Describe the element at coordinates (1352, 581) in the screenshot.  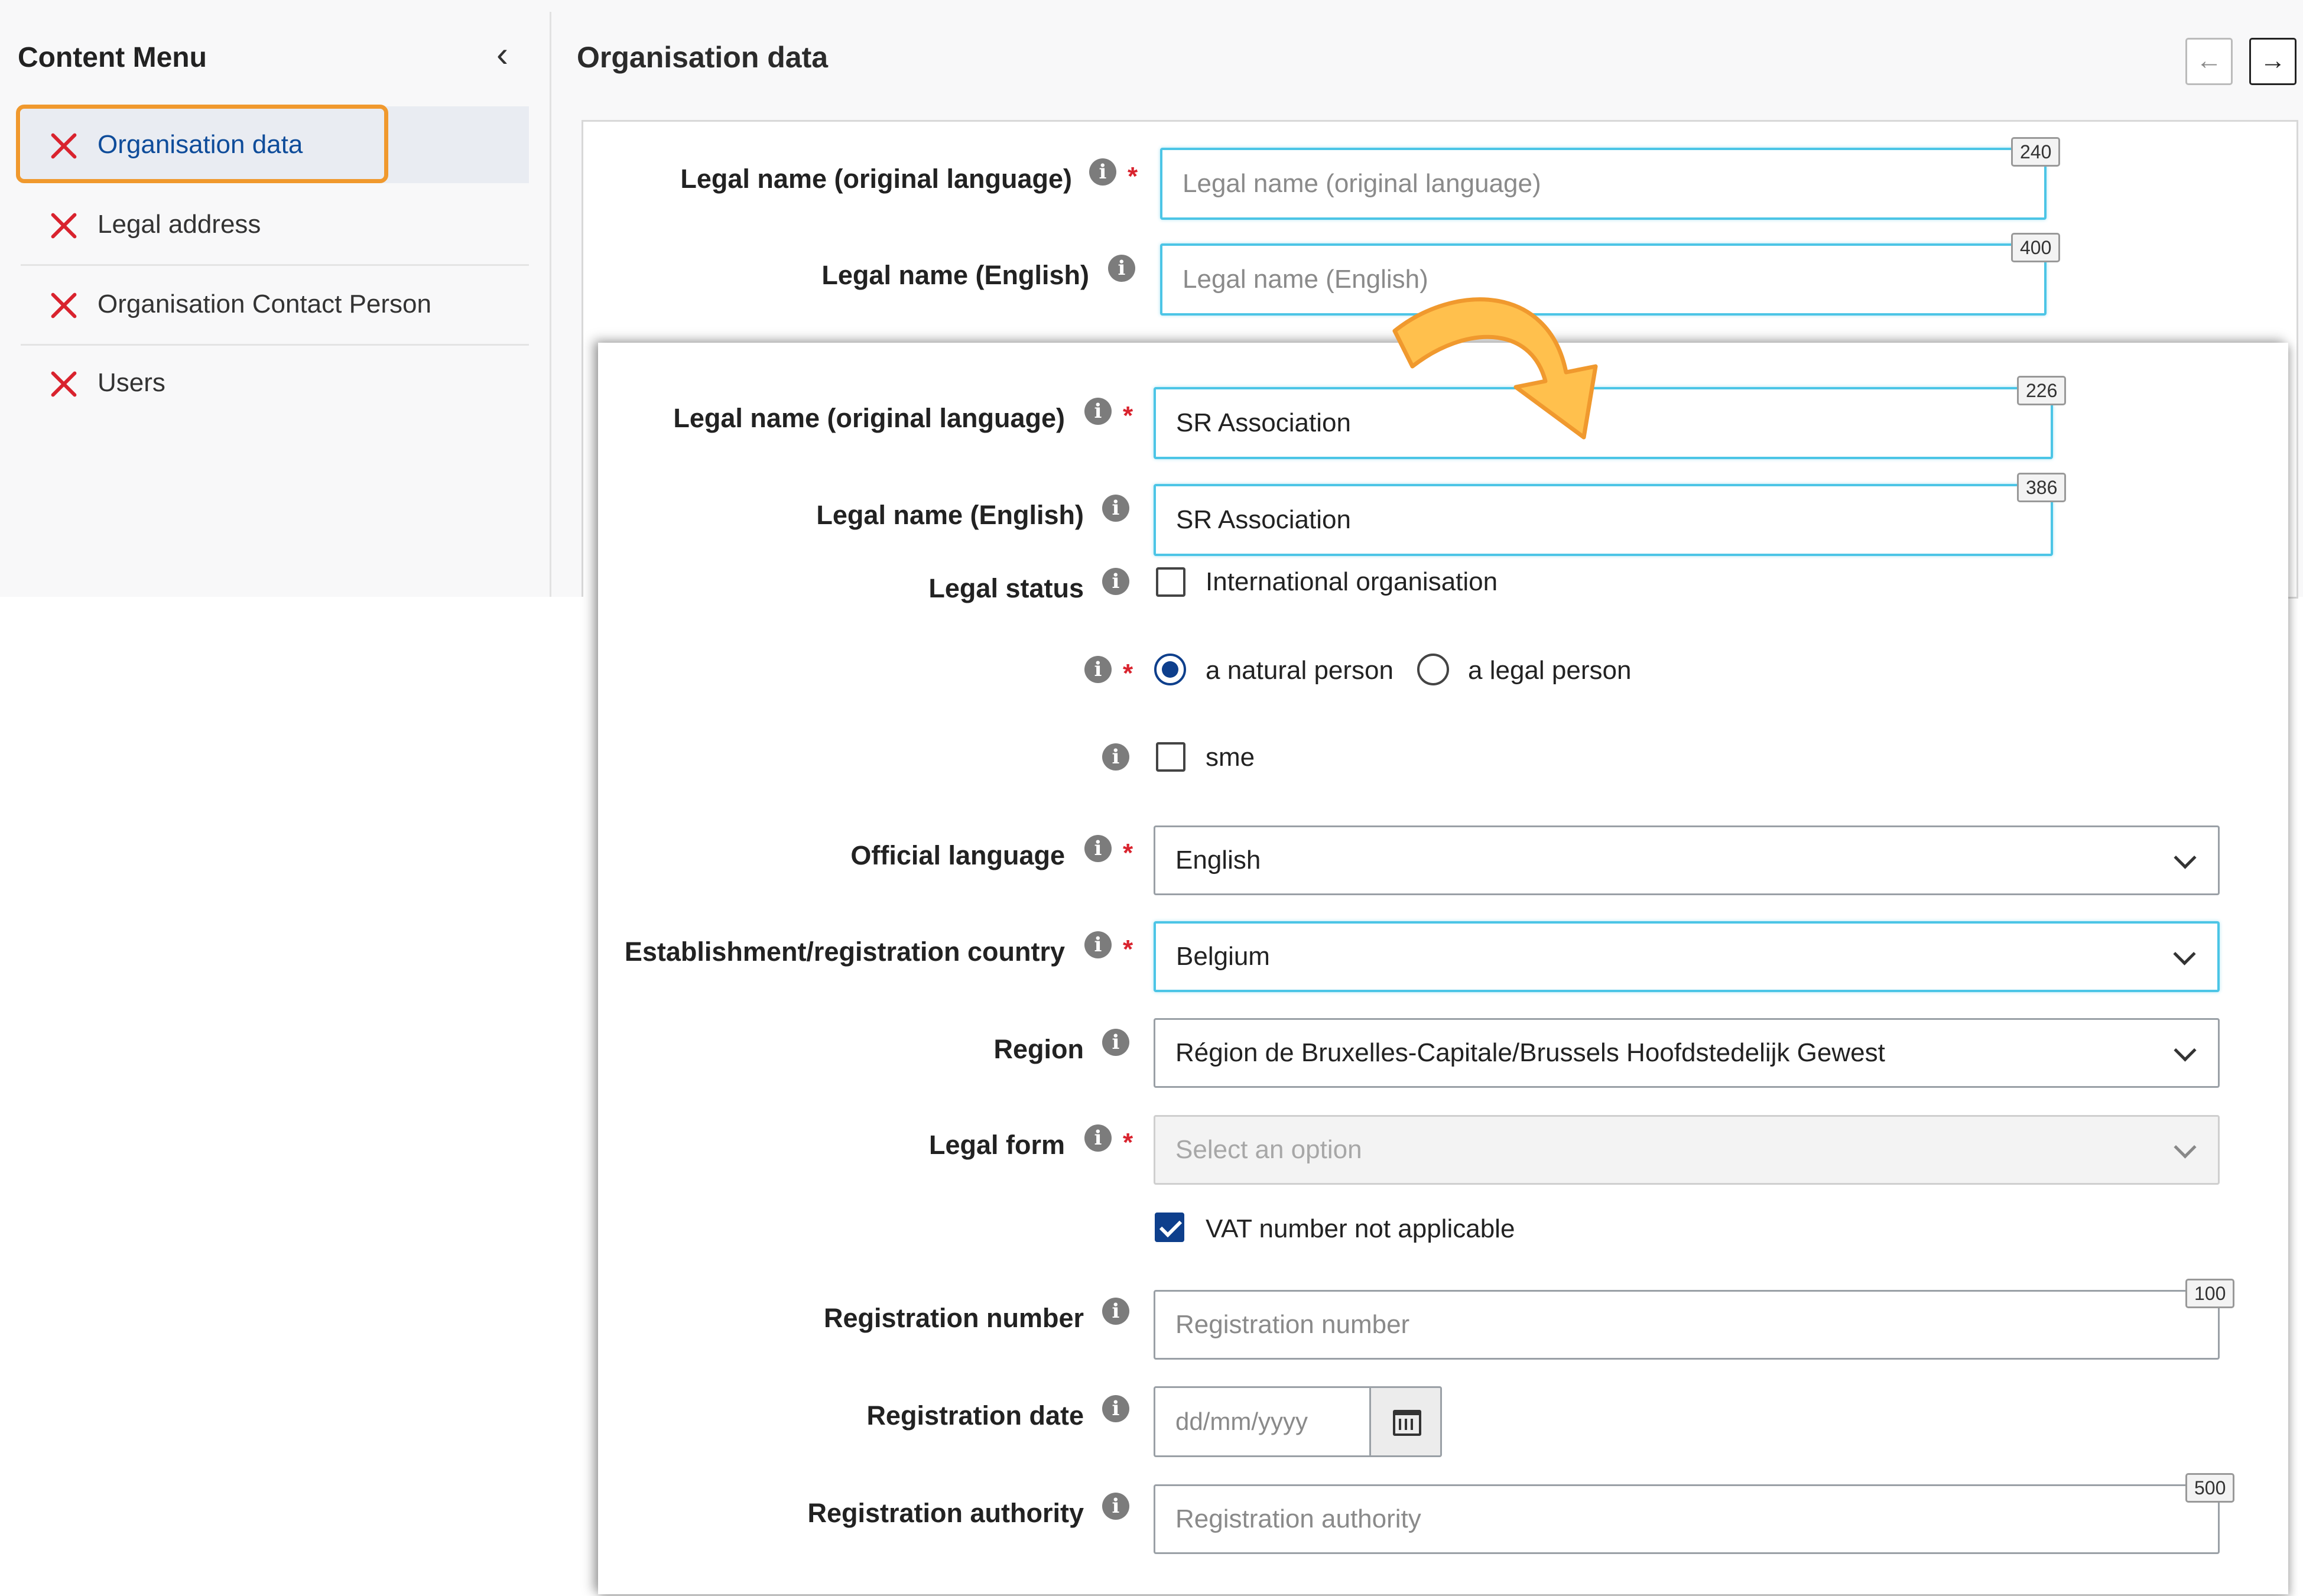
I see `checkbox-label: International organisation` at that location.